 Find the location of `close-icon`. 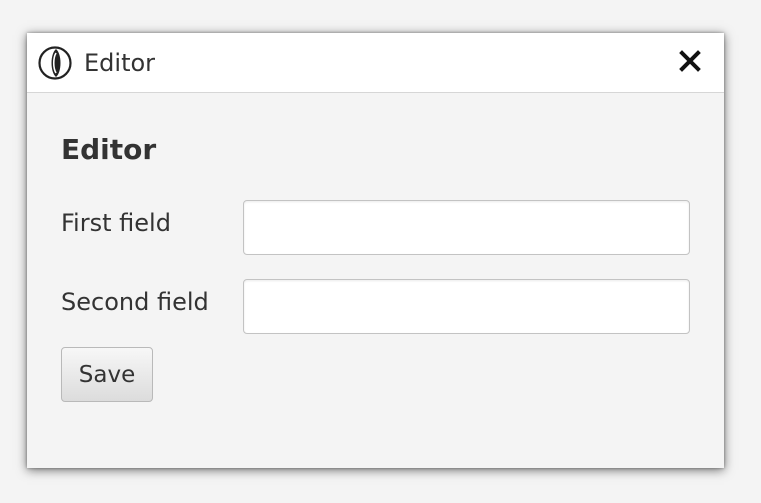

close-icon is located at coordinates (690, 63).